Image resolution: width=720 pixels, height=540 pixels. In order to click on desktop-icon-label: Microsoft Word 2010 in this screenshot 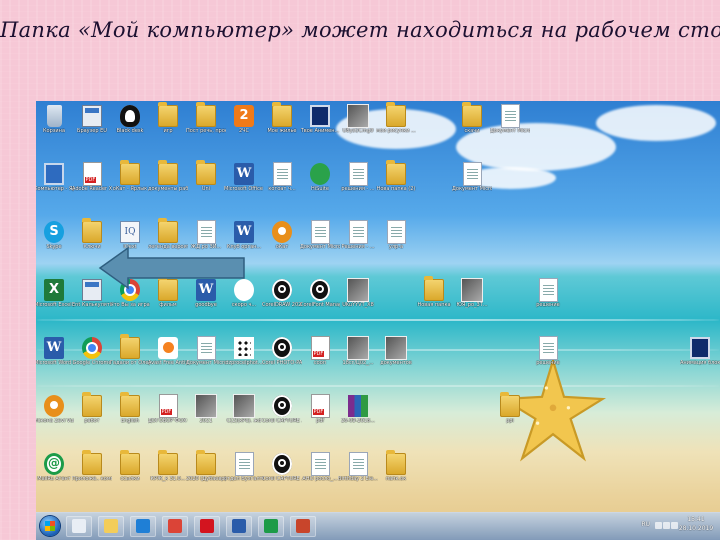, I will do `click(55, 363)`.